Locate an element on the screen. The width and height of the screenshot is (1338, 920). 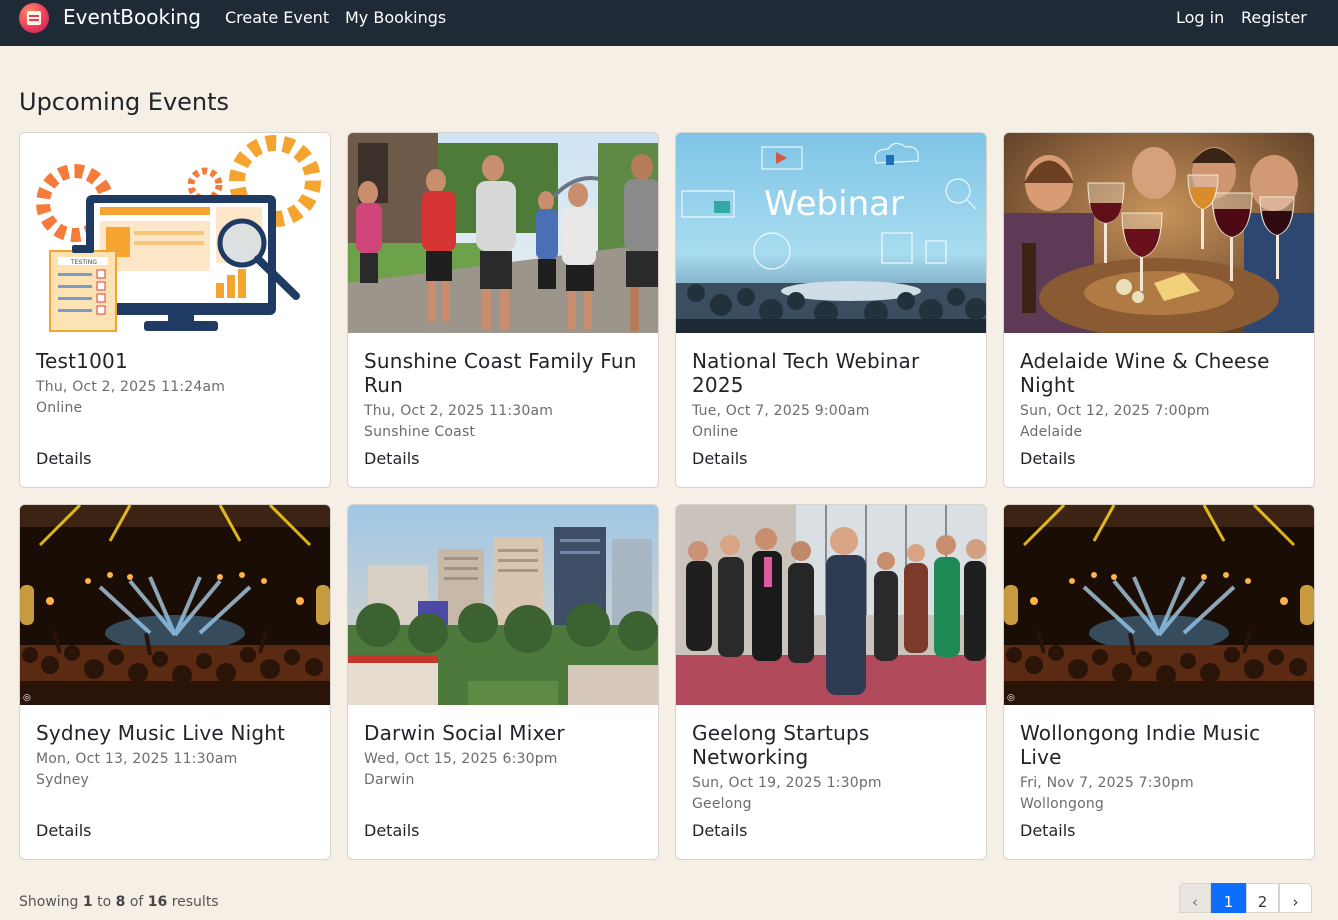
nav-register: Register is located at coordinates (1274, 17).